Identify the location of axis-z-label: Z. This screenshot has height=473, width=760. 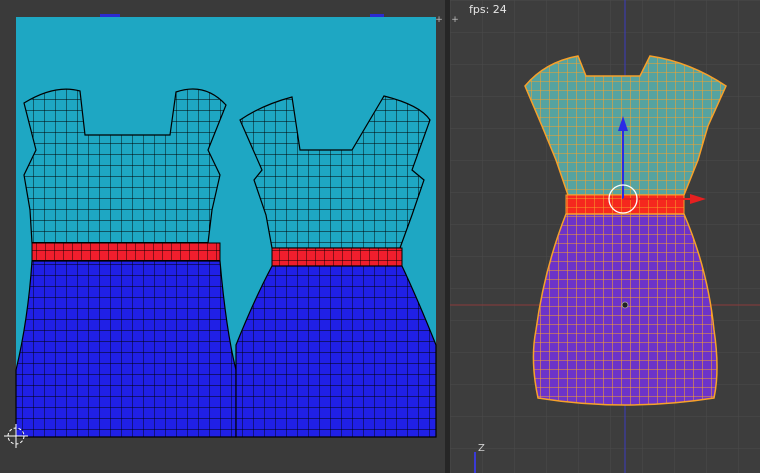
(481, 448).